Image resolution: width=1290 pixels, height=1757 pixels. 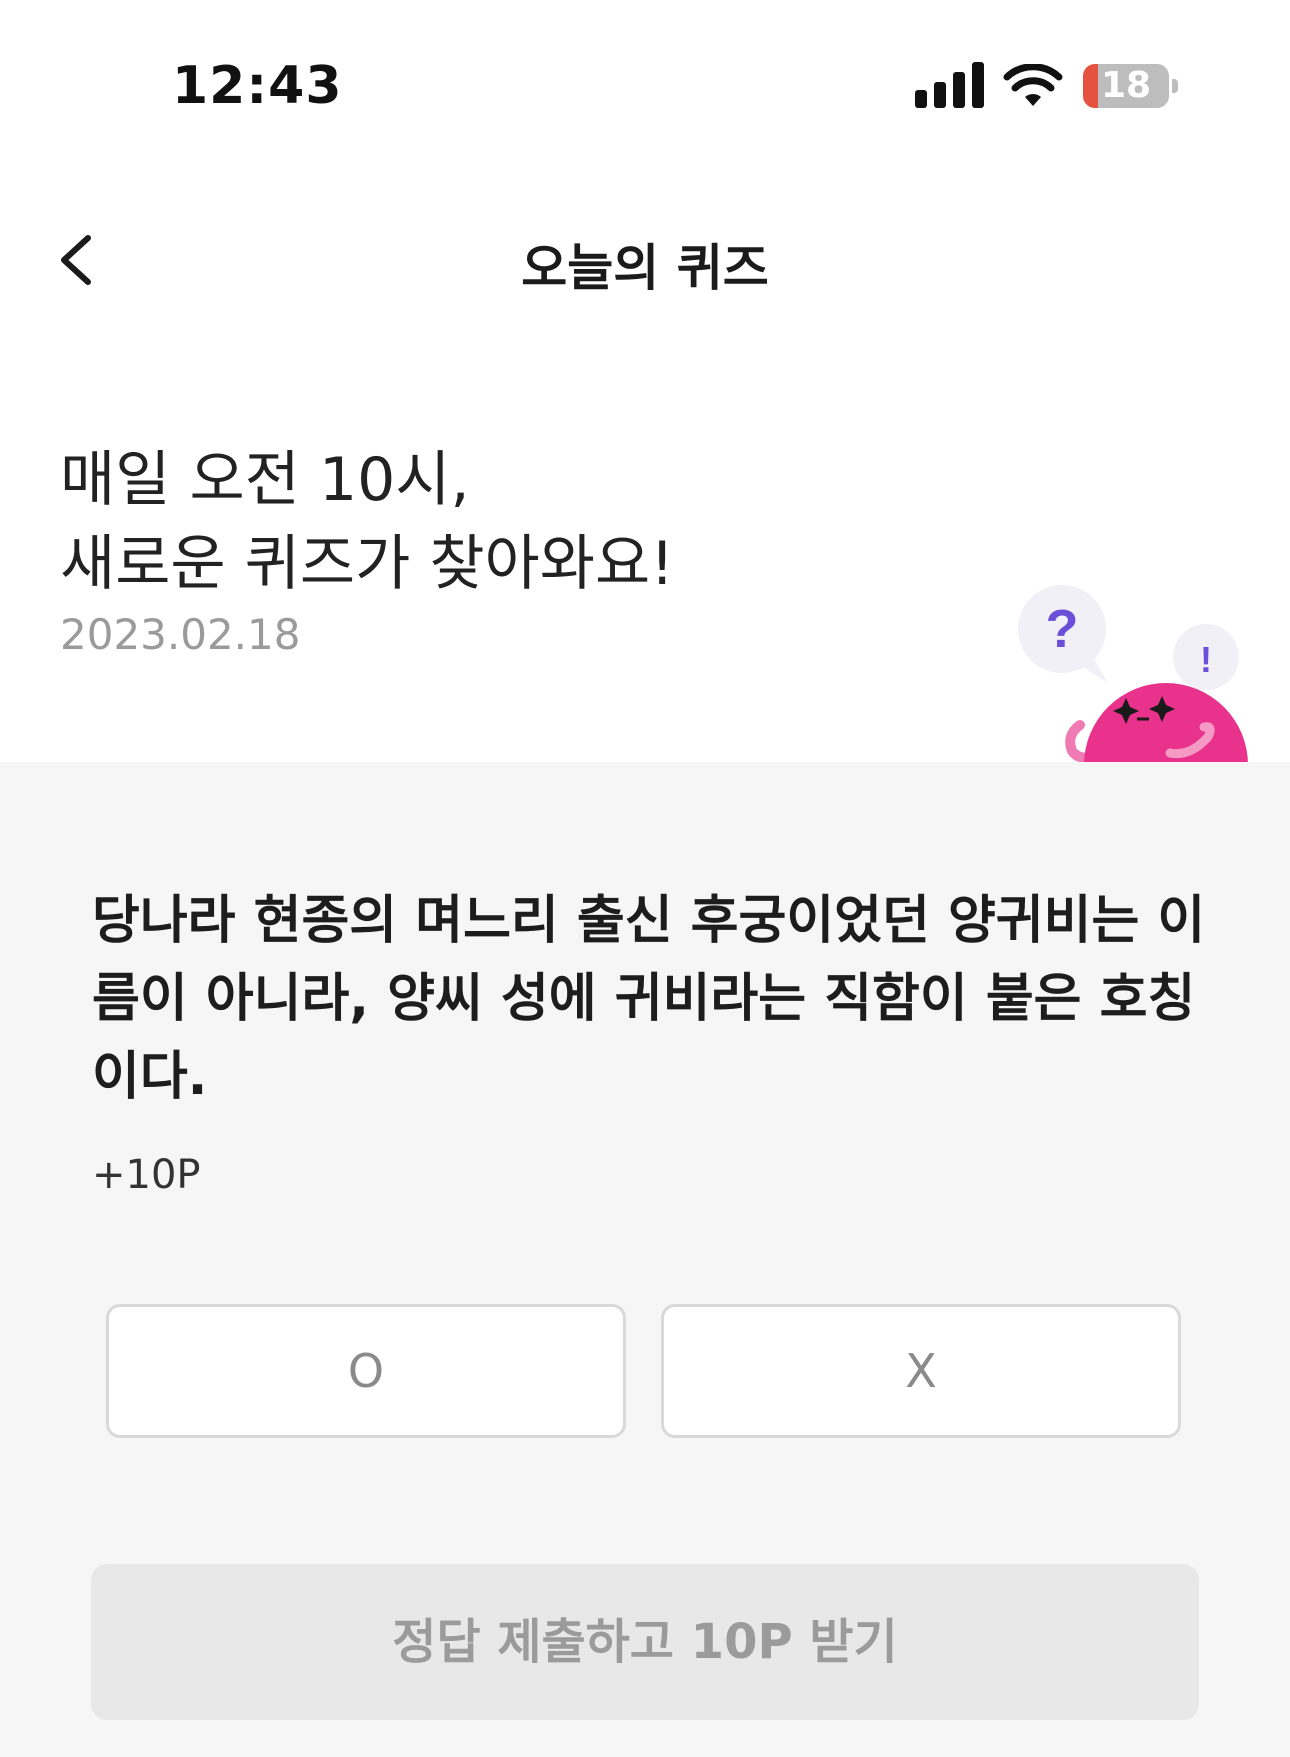 I want to click on status-bar: 12:43 18, so click(x=645, y=87).